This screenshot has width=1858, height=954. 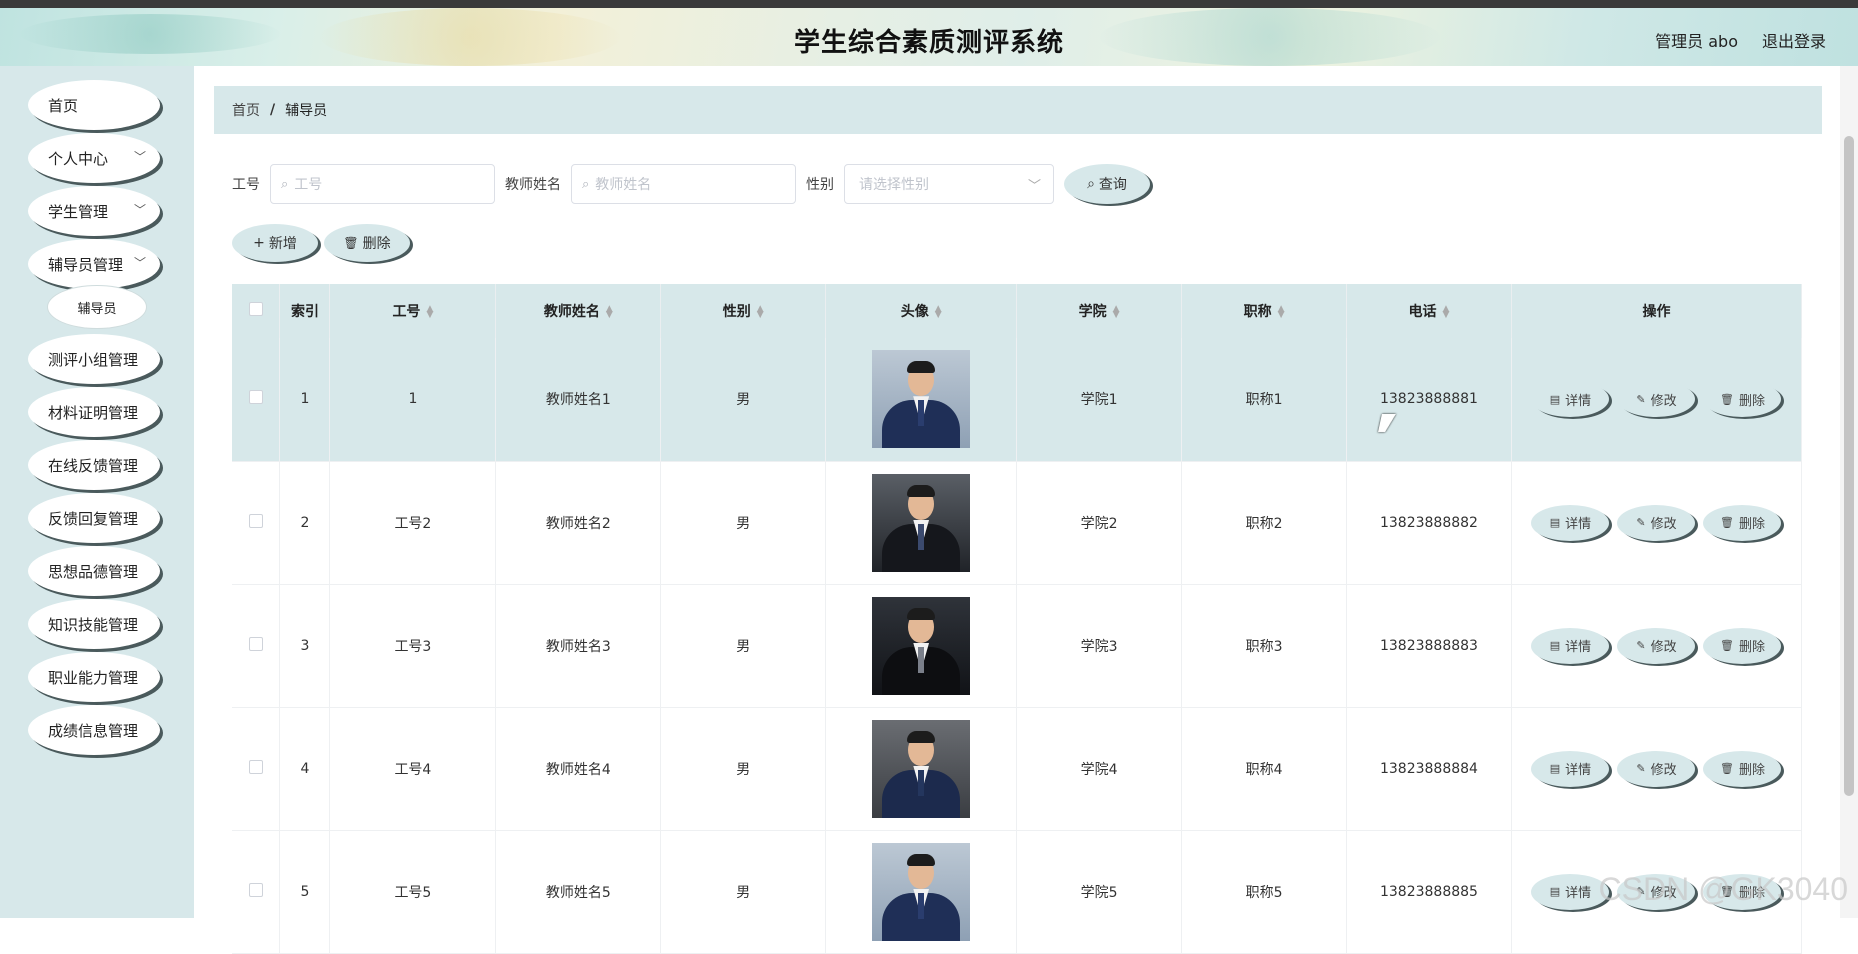 What do you see at coordinates (1640, 645) in the screenshot?
I see `pencil-icon: ✎` at bounding box center [1640, 645].